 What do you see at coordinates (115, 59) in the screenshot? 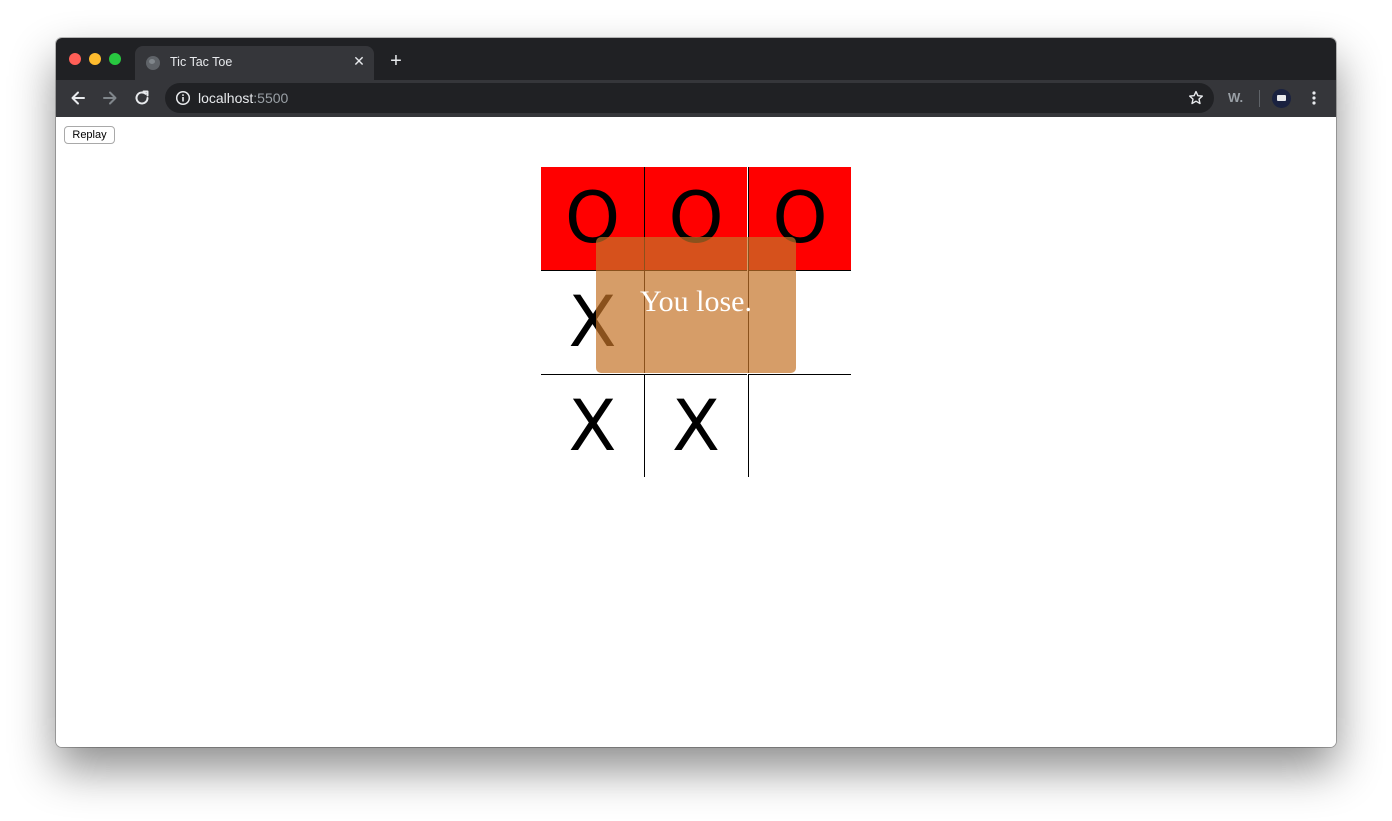
I see `window-maximize-button` at bounding box center [115, 59].